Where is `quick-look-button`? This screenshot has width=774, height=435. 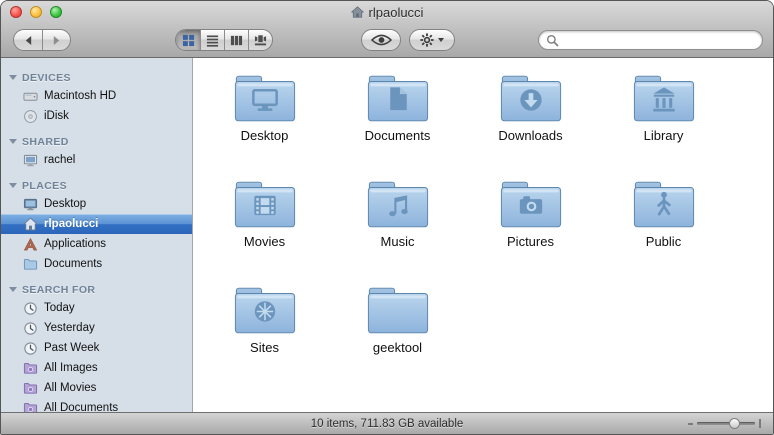 quick-look-button is located at coordinates (381, 40).